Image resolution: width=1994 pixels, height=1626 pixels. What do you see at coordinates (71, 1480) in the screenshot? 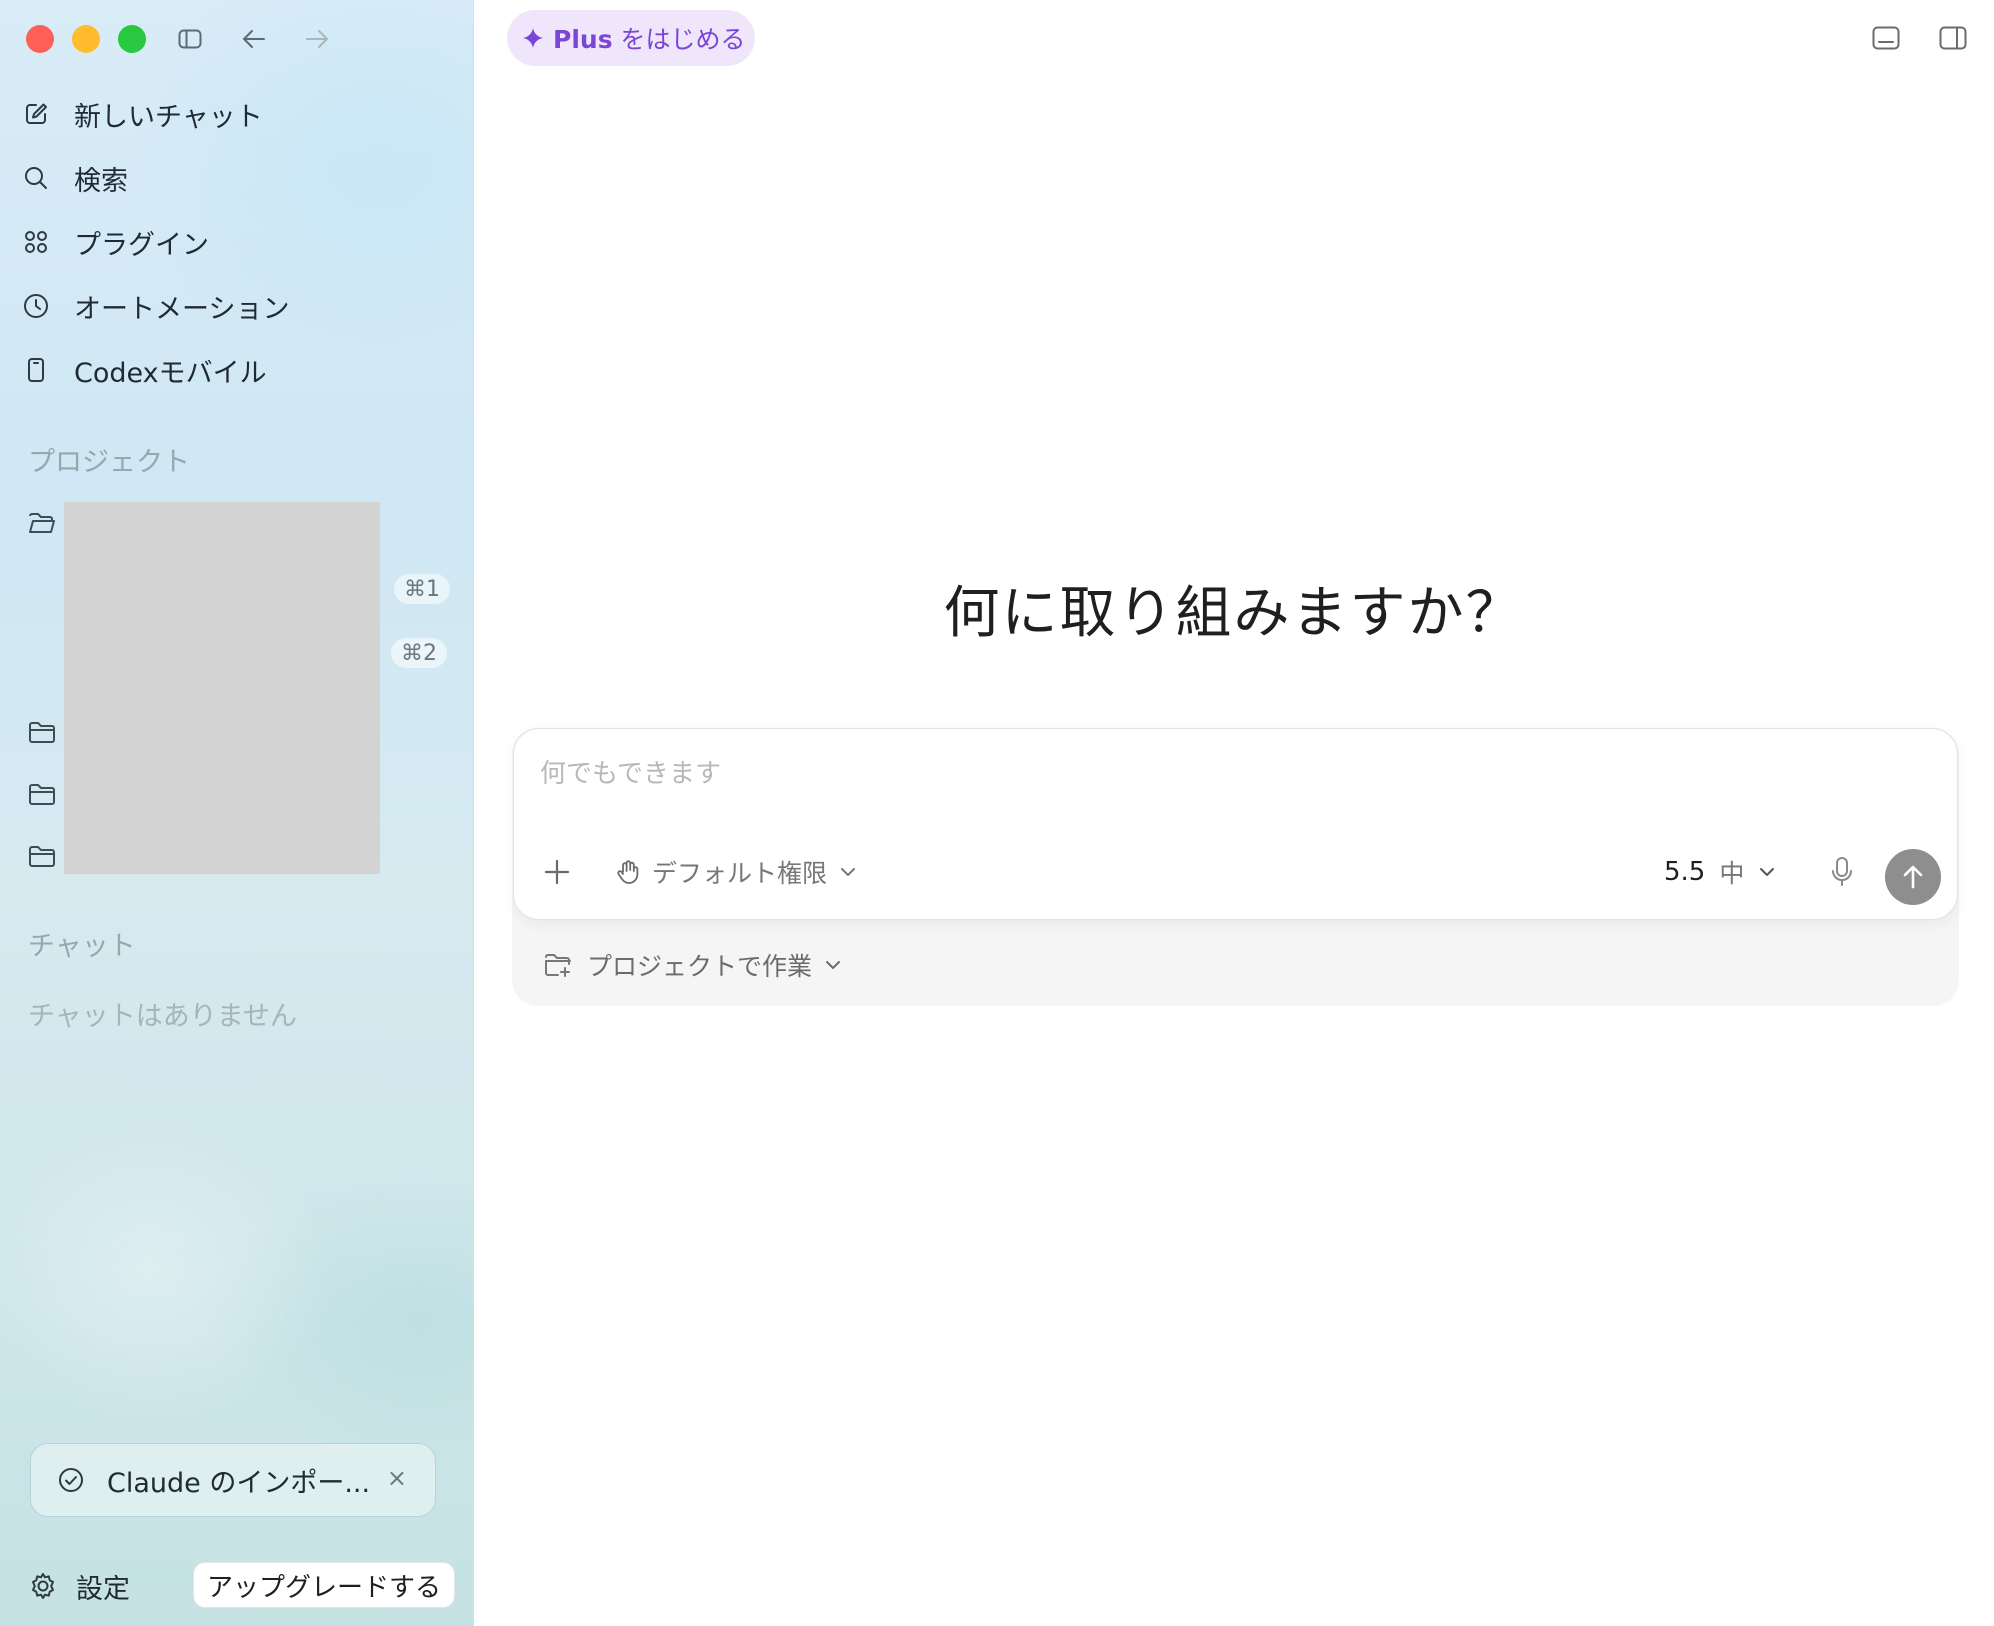
I see `check-circle-icon` at bounding box center [71, 1480].